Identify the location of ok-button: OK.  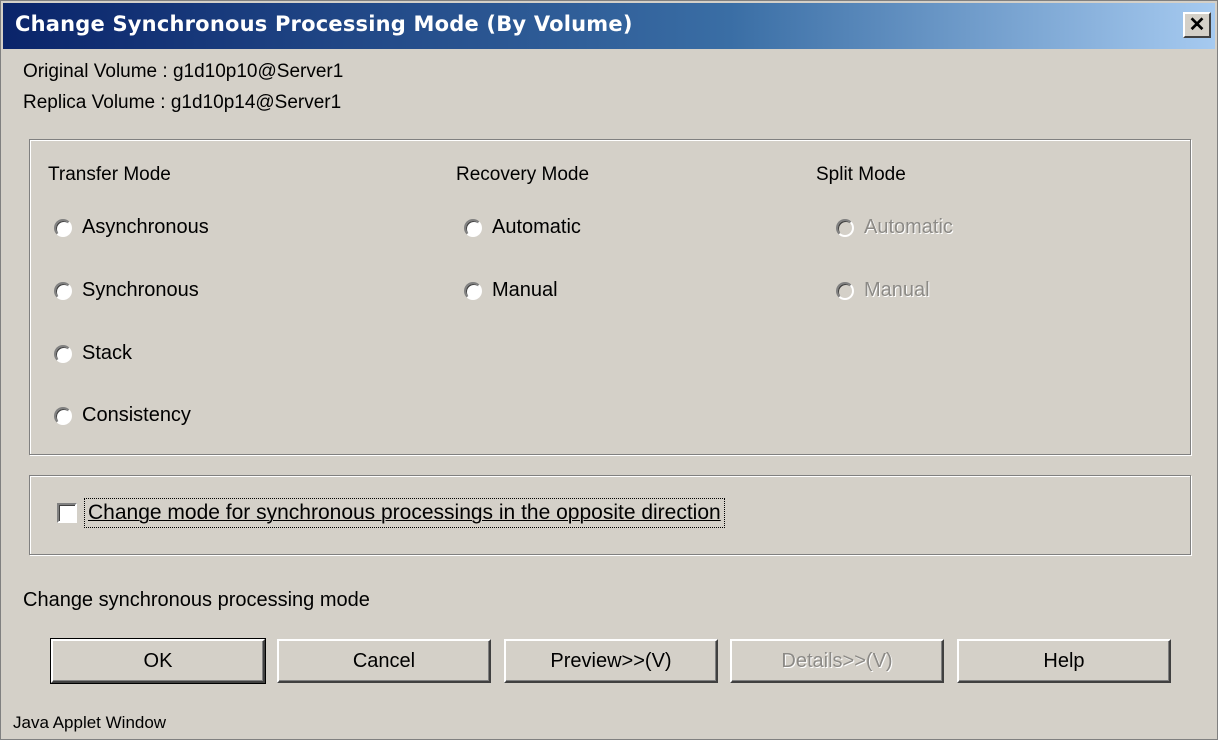
(158, 661).